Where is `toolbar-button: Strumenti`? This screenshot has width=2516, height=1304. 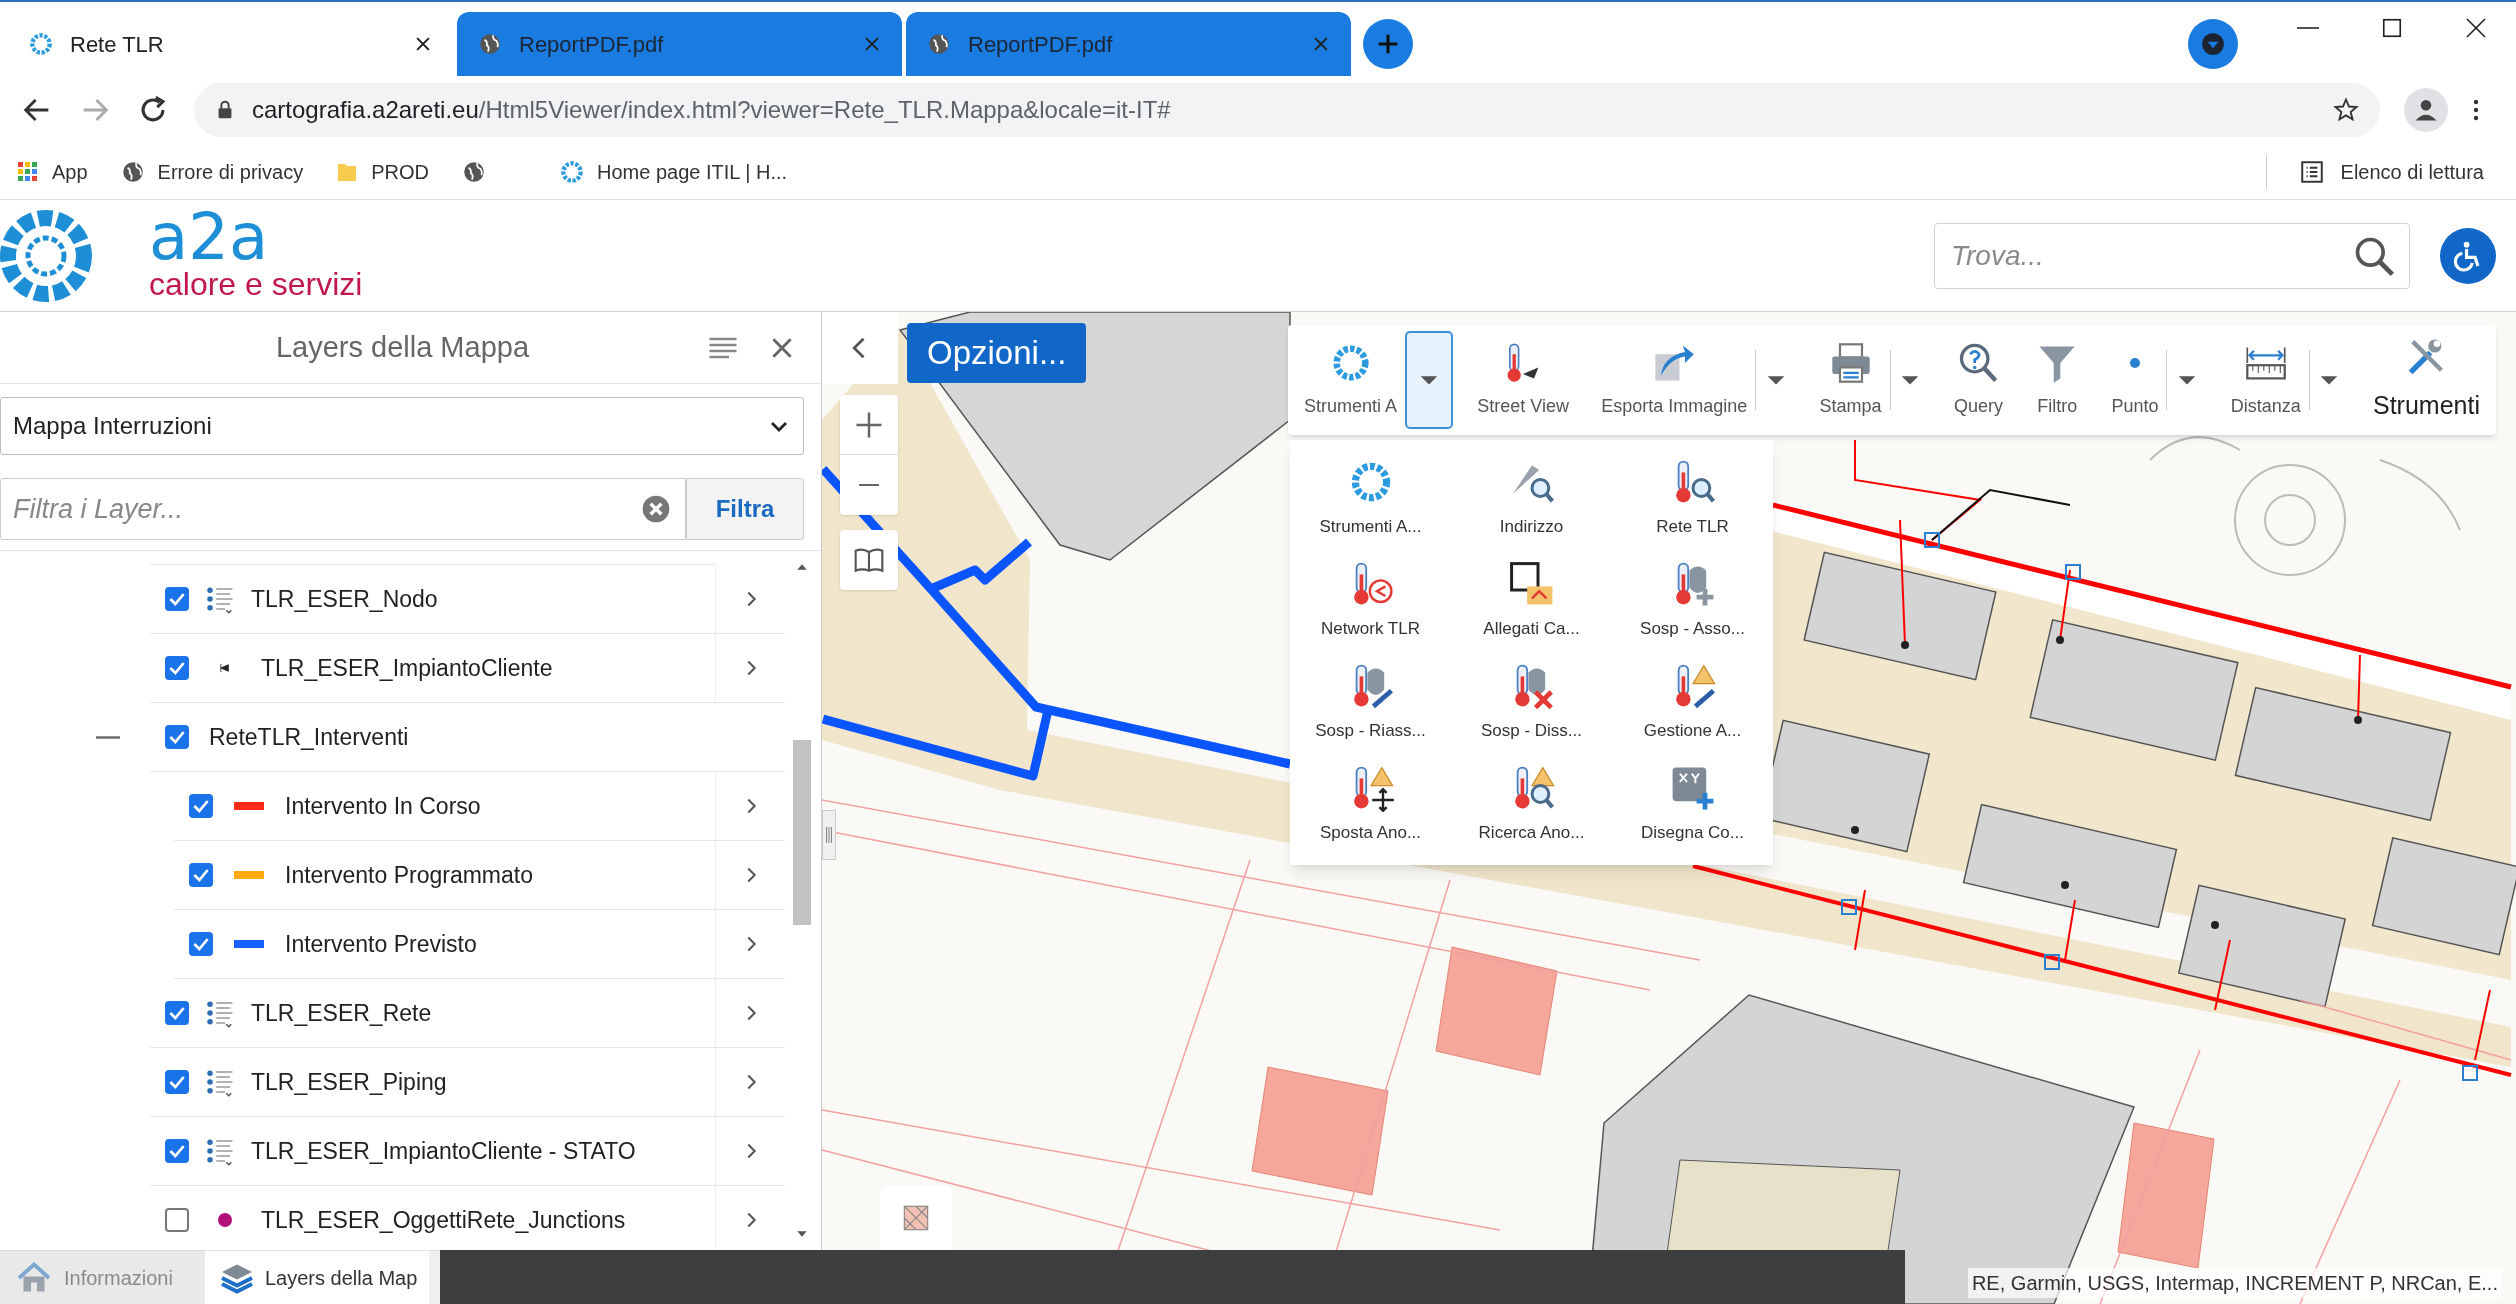 toolbar-button: Strumenti is located at coordinates (2426, 380).